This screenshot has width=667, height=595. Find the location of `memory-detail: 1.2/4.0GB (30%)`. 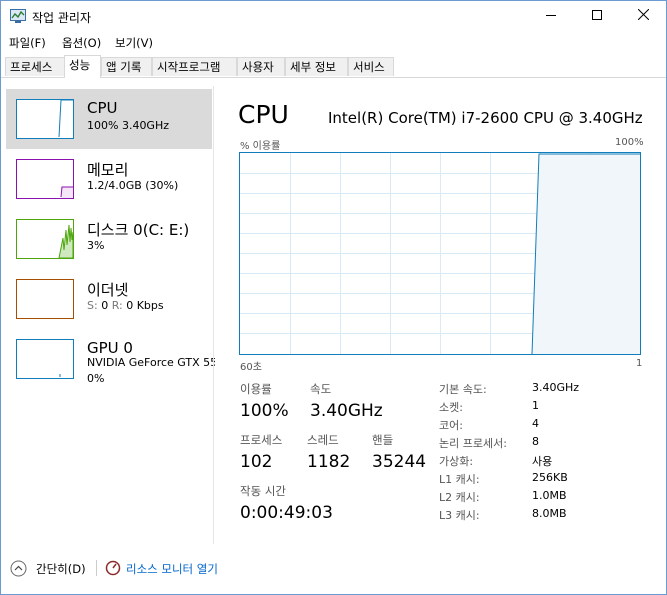

memory-detail: 1.2/4.0GB (30%) is located at coordinates (133, 185).